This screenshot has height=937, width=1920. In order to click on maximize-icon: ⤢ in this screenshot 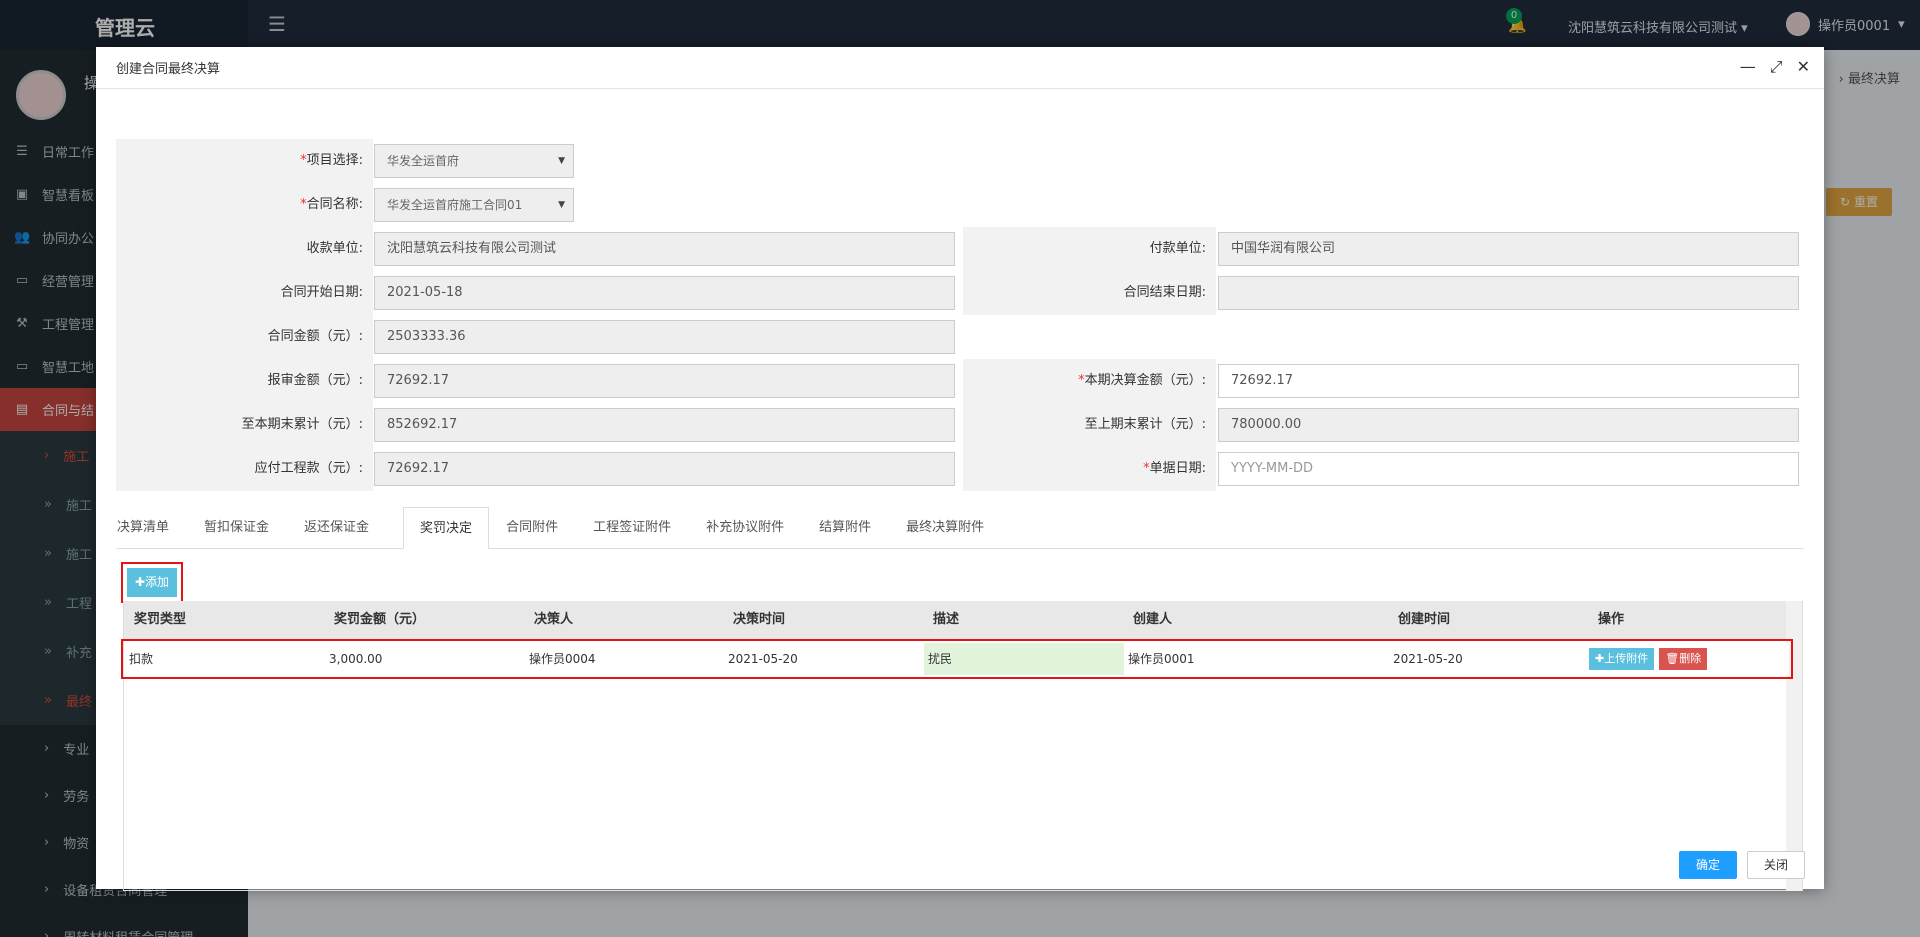, I will do `click(1776, 67)`.